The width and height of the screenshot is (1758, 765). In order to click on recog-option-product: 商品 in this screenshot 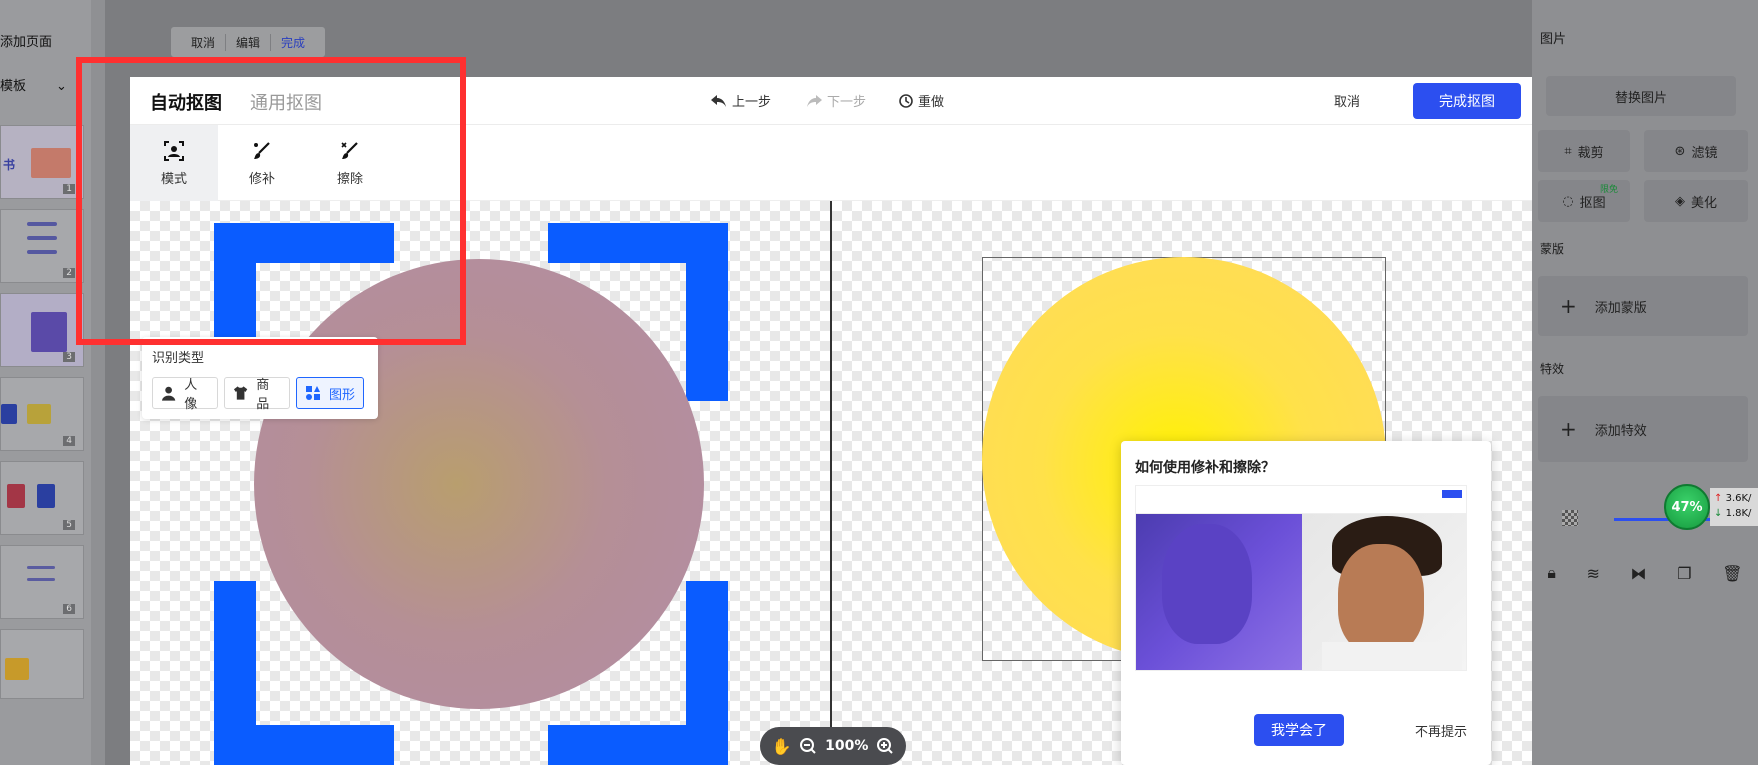, I will do `click(257, 394)`.